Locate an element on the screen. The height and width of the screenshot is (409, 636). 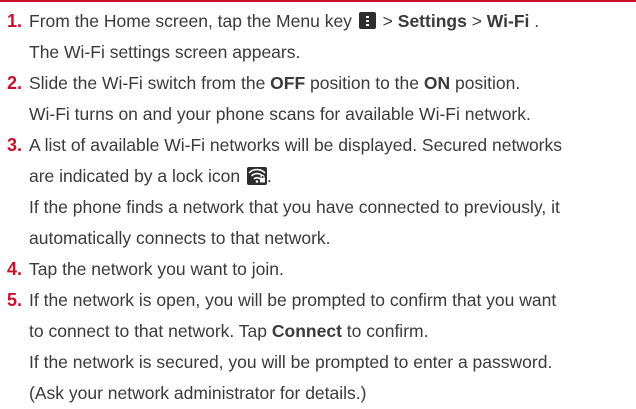
step-1-line-2: The Wi-Fi settings screen appears. is located at coordinates (318, 52).